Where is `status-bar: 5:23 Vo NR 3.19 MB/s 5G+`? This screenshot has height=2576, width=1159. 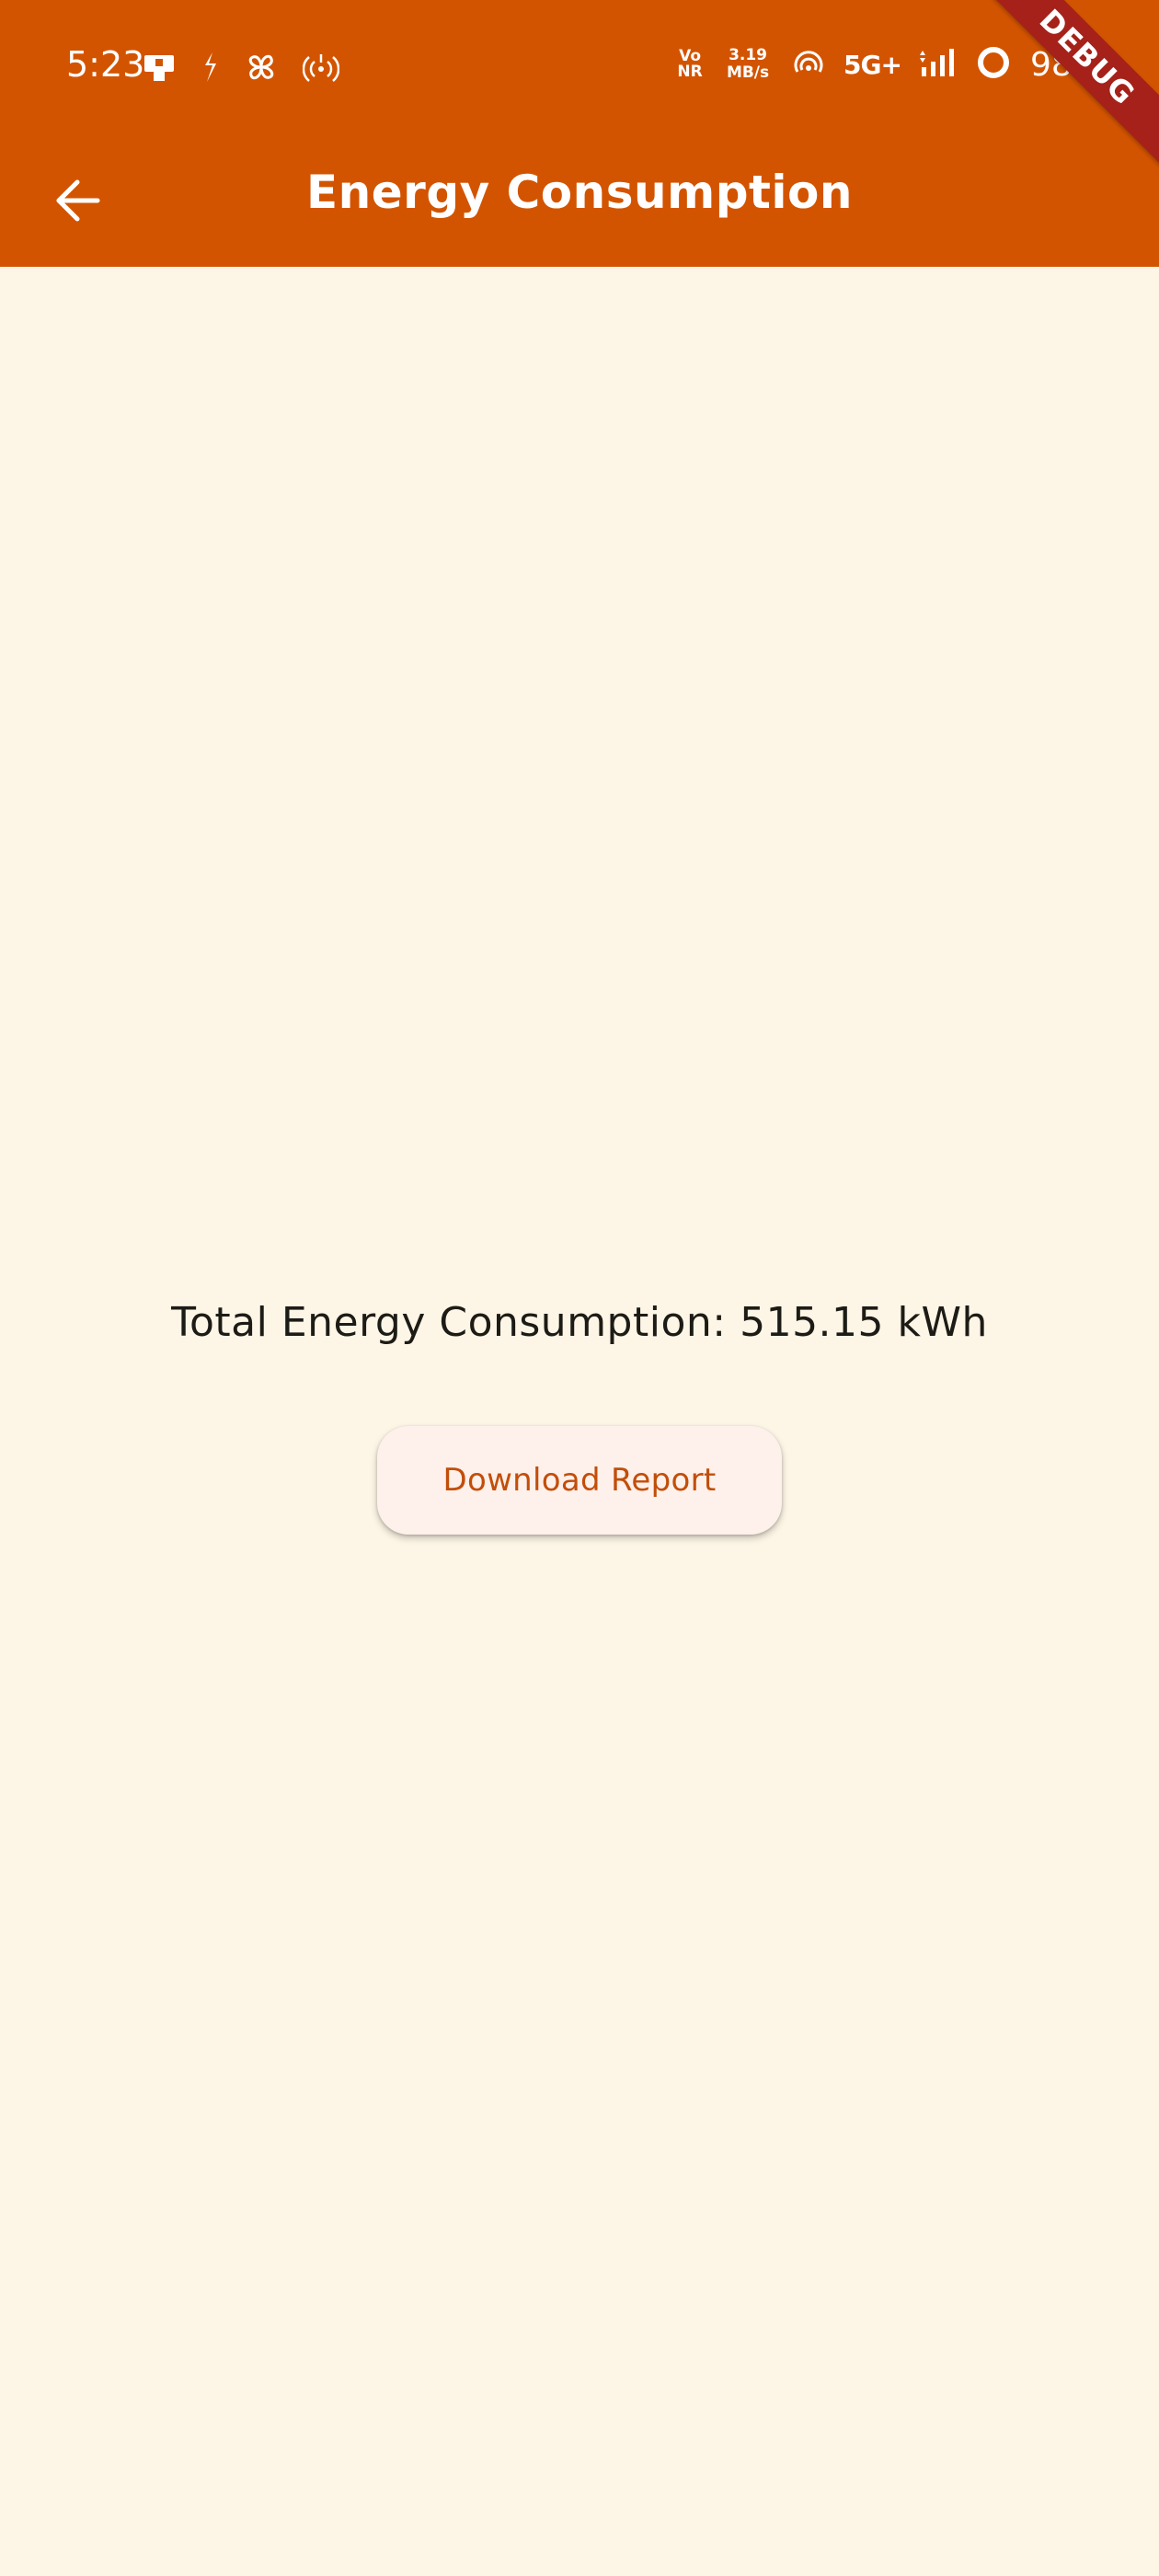
status-bar: 5:23 Vo NR 3.19 MB/s 5G+ is located at coordinates (579, 69).